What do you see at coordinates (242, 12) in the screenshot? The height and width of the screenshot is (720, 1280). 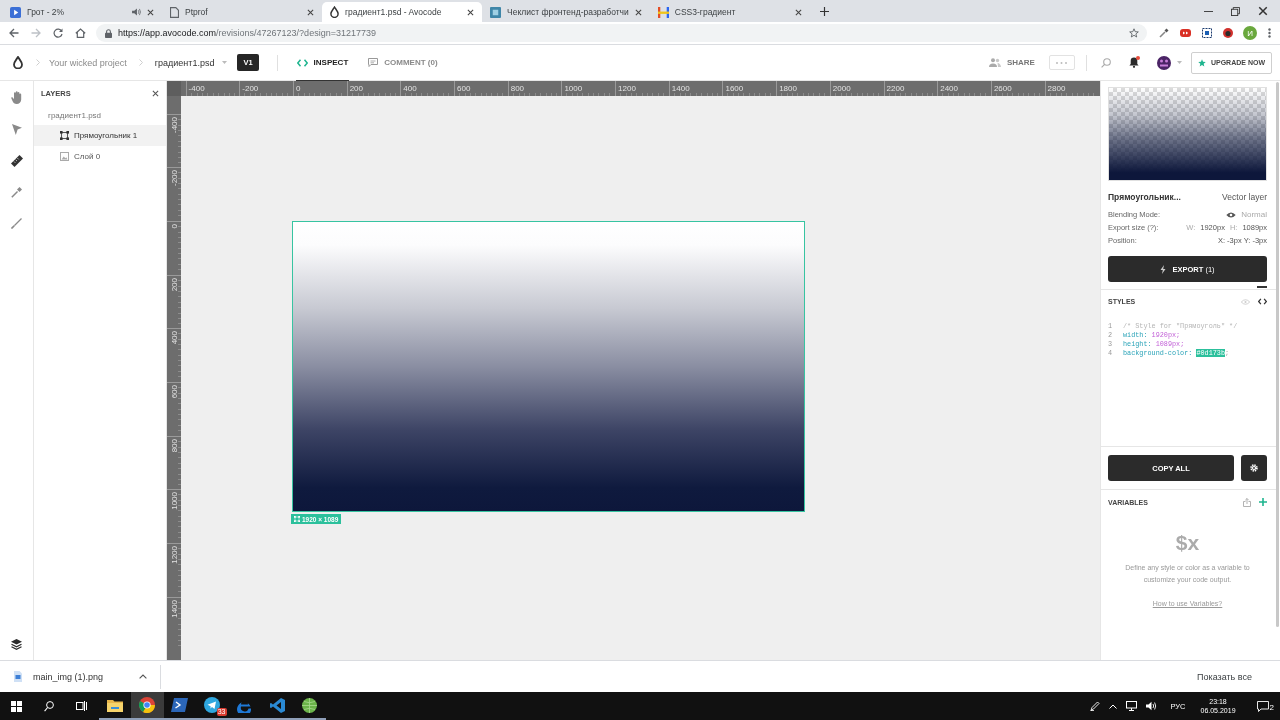 I see `browser-tab: Ptprof` at bounding box center [242, 12].